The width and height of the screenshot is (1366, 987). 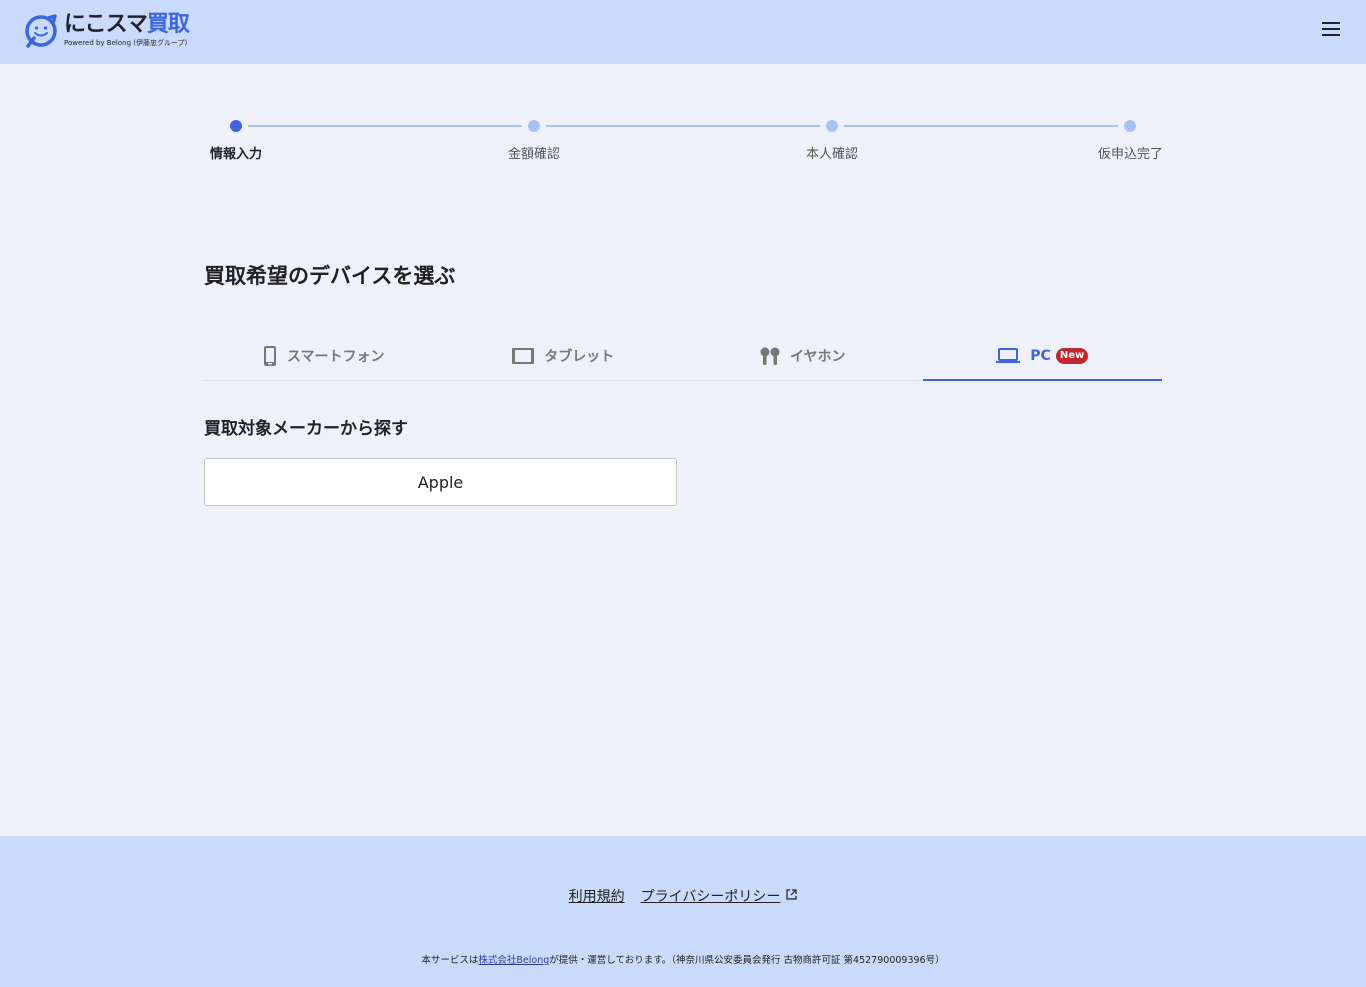 What do you see at coordinates (106, 24) in the screenshot?
I see `logo-main-dark: にこスマ` at bounding box center [106, 24].